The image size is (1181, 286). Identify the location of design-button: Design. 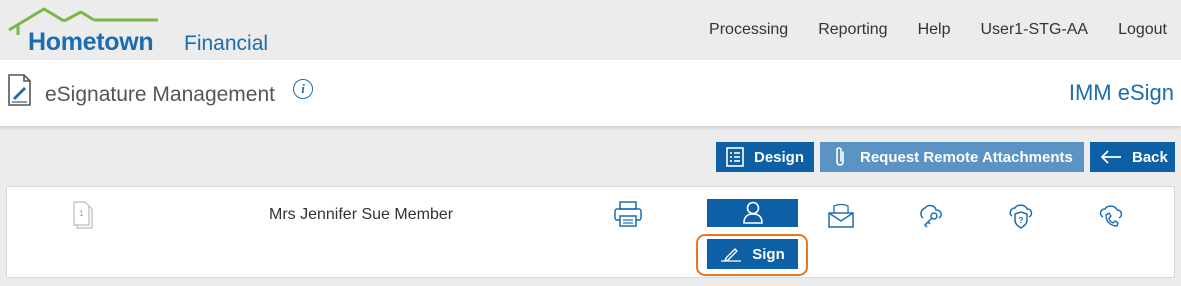
(765, 157).